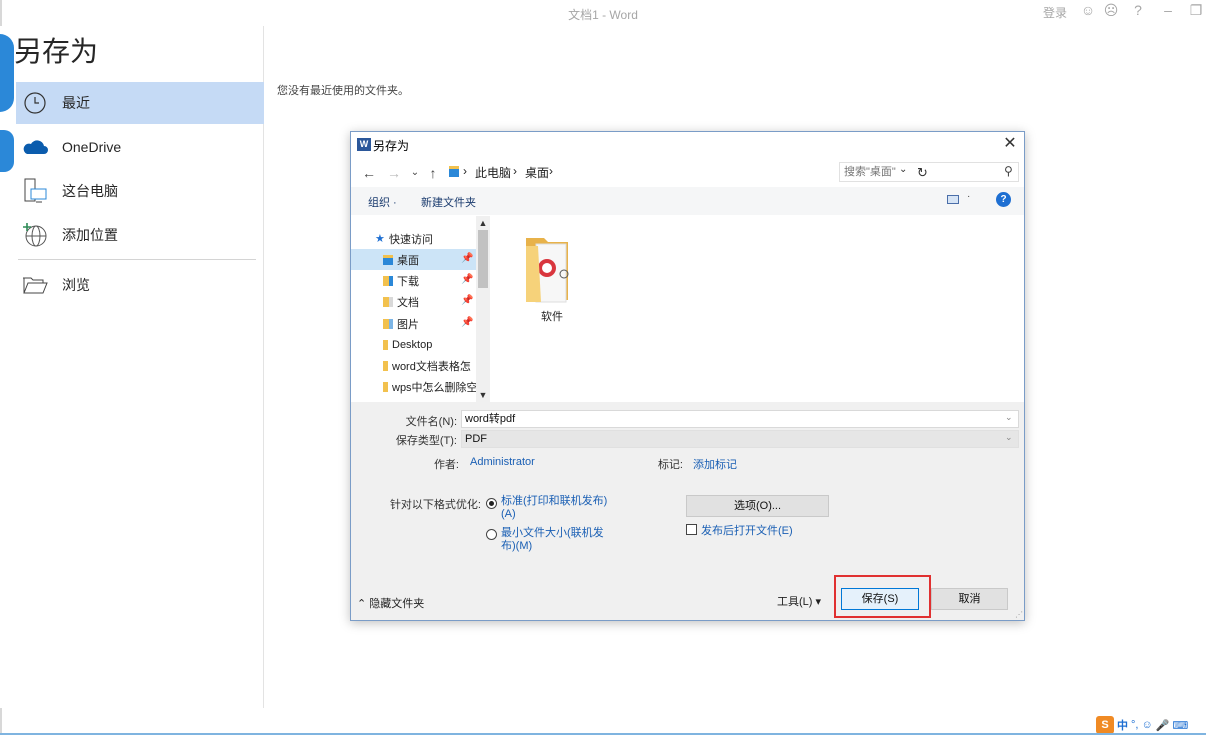  I want to click on address-bar: › 此电脑 › 桌面 › ⌄ ↻, so click(686, 172).